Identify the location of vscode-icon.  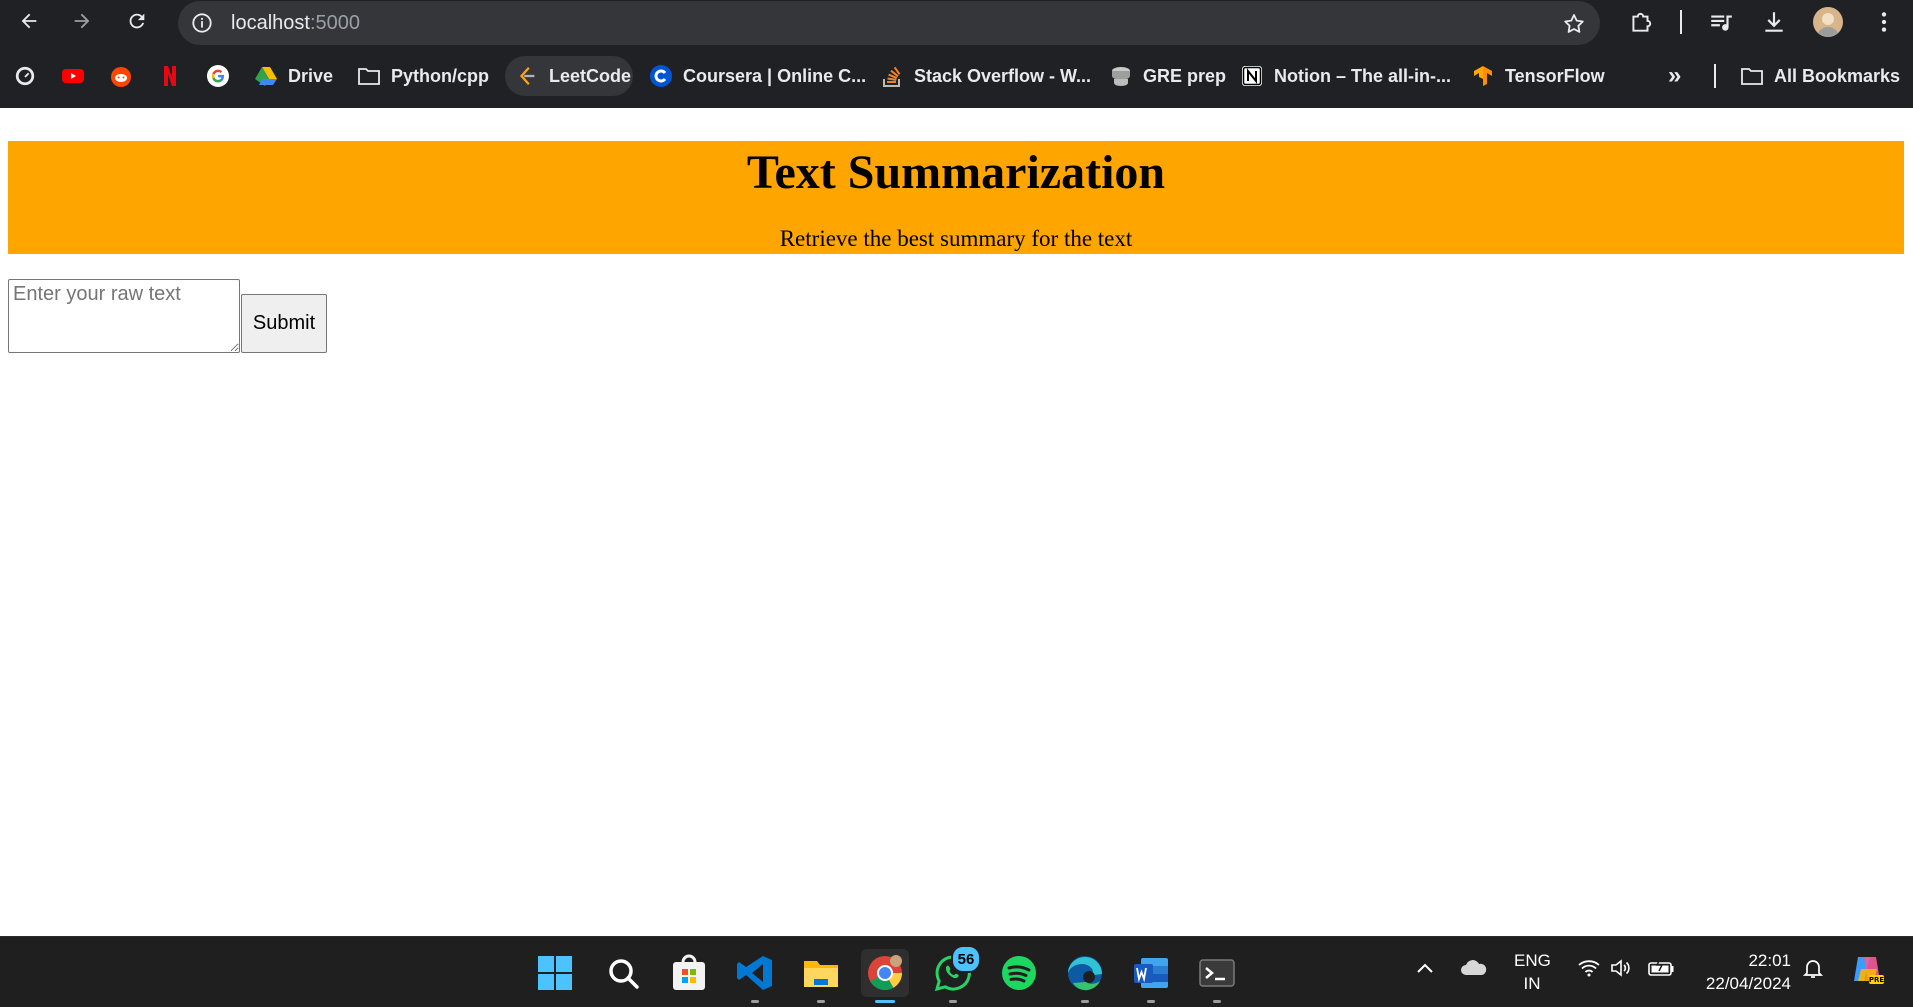
(754, 973).